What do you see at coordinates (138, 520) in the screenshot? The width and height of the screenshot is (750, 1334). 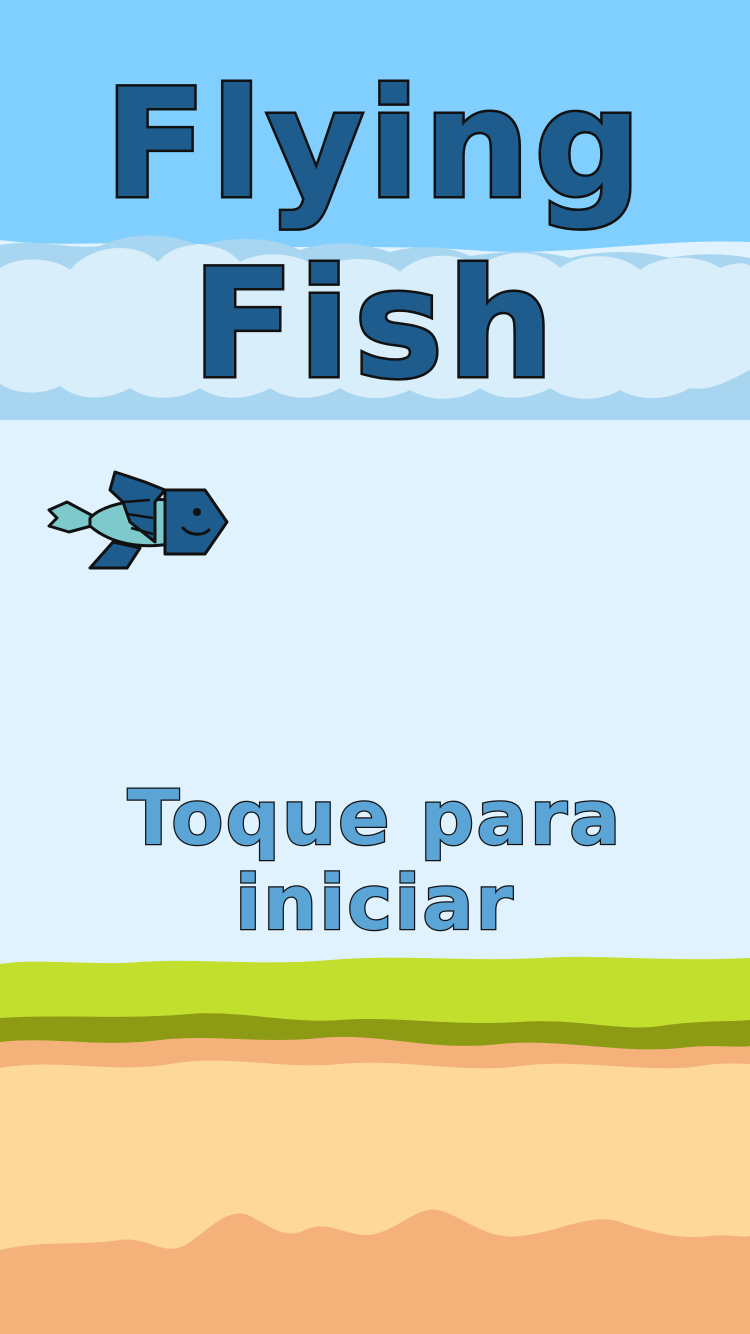 I see `fish-icon` at bounding box center [138, 520].